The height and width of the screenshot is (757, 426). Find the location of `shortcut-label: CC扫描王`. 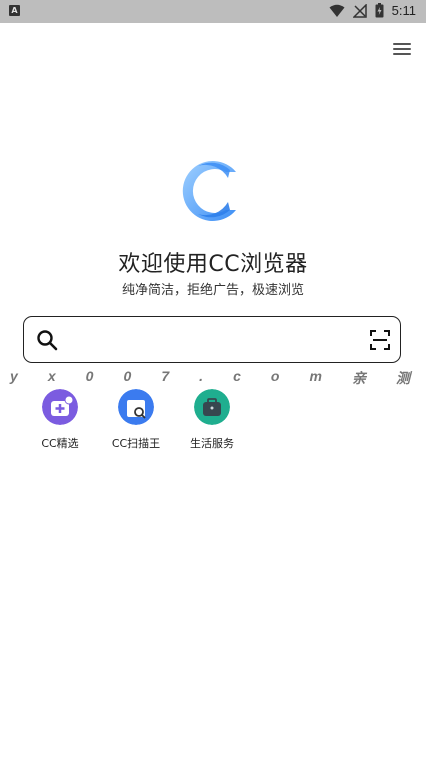

shortcut-label: CC扫描王 is located at coordinates (136, 443).